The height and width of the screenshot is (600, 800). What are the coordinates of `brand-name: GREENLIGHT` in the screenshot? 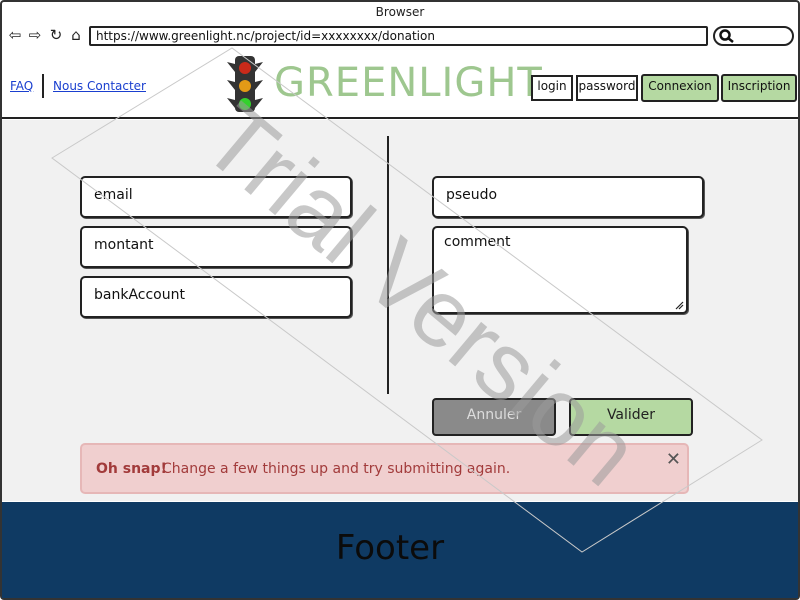 It's located at (408, 83).